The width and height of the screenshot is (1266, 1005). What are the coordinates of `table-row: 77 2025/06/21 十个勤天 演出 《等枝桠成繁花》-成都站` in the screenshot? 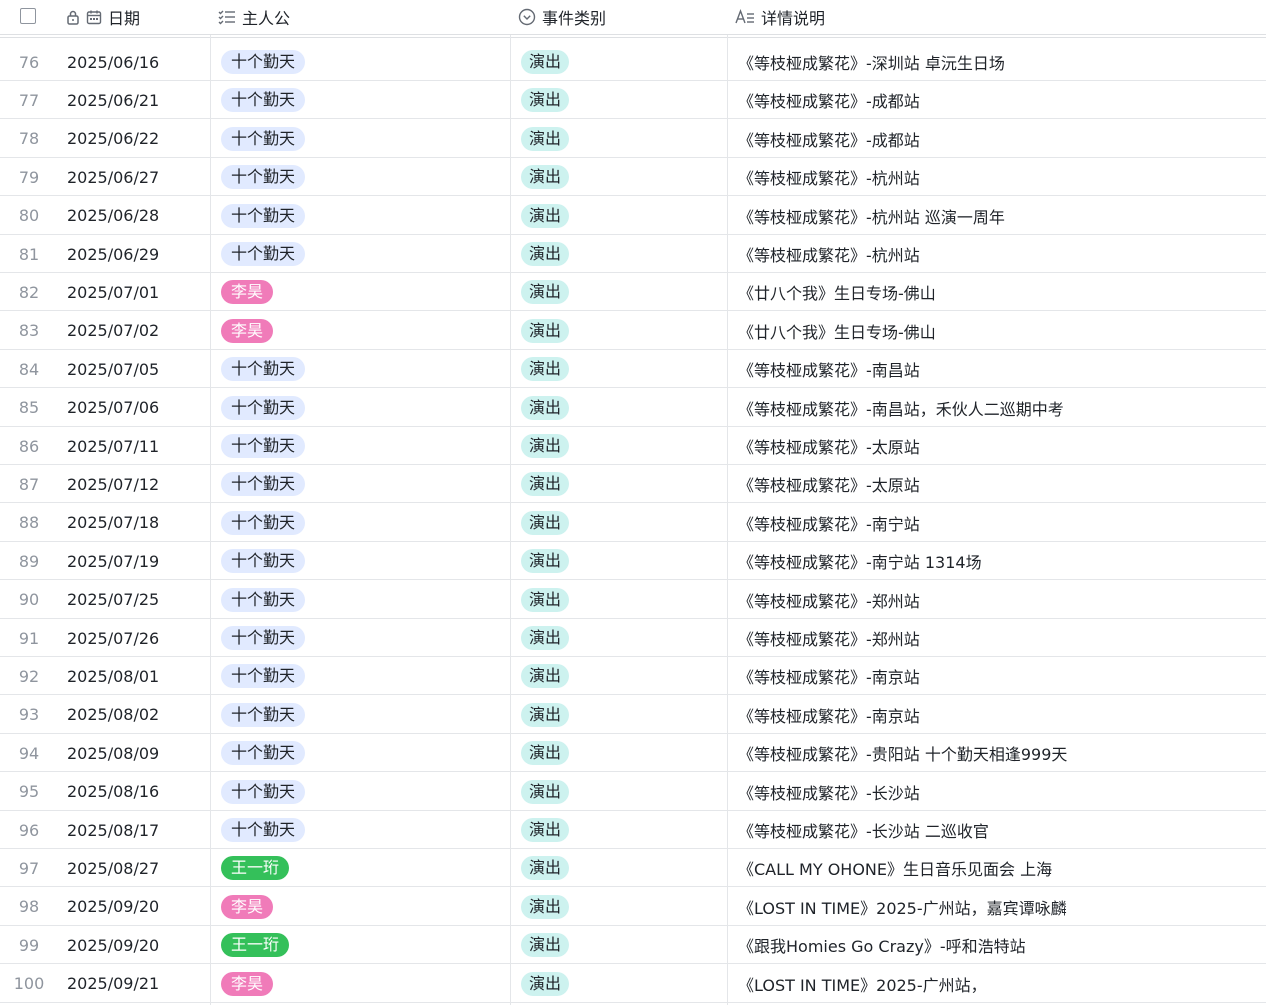 It's located at (633, 100).